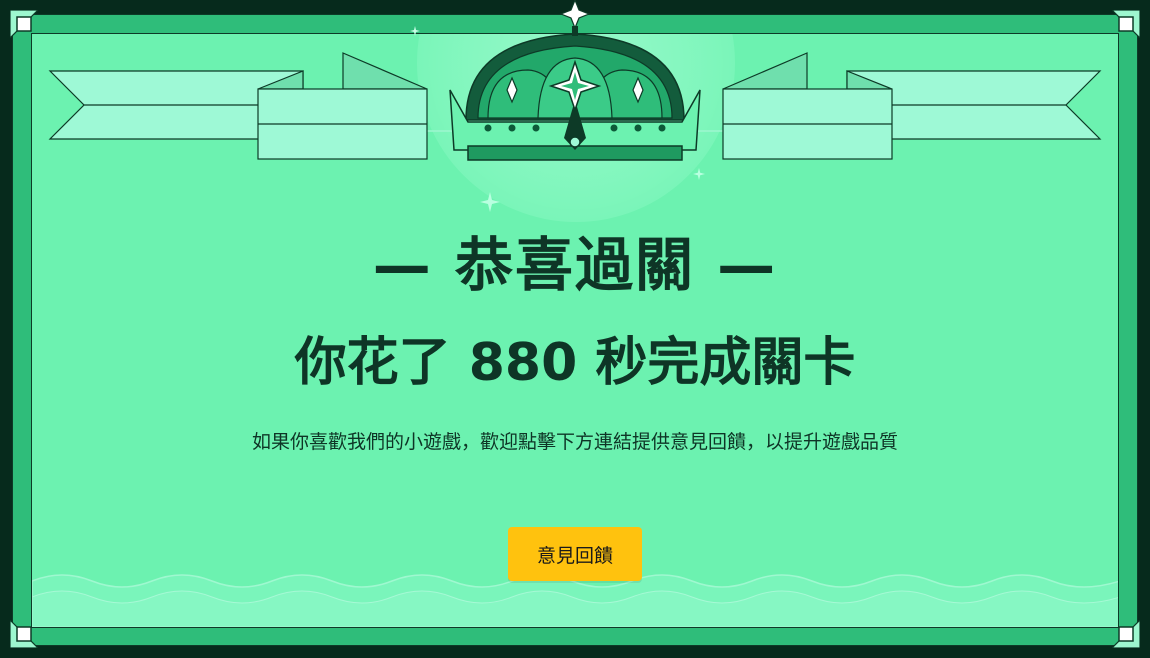 The image size is (1150, 658). Describe the element at coordinates (523, 363) in the screenshot. I see `time-seconds: 880` at that location.